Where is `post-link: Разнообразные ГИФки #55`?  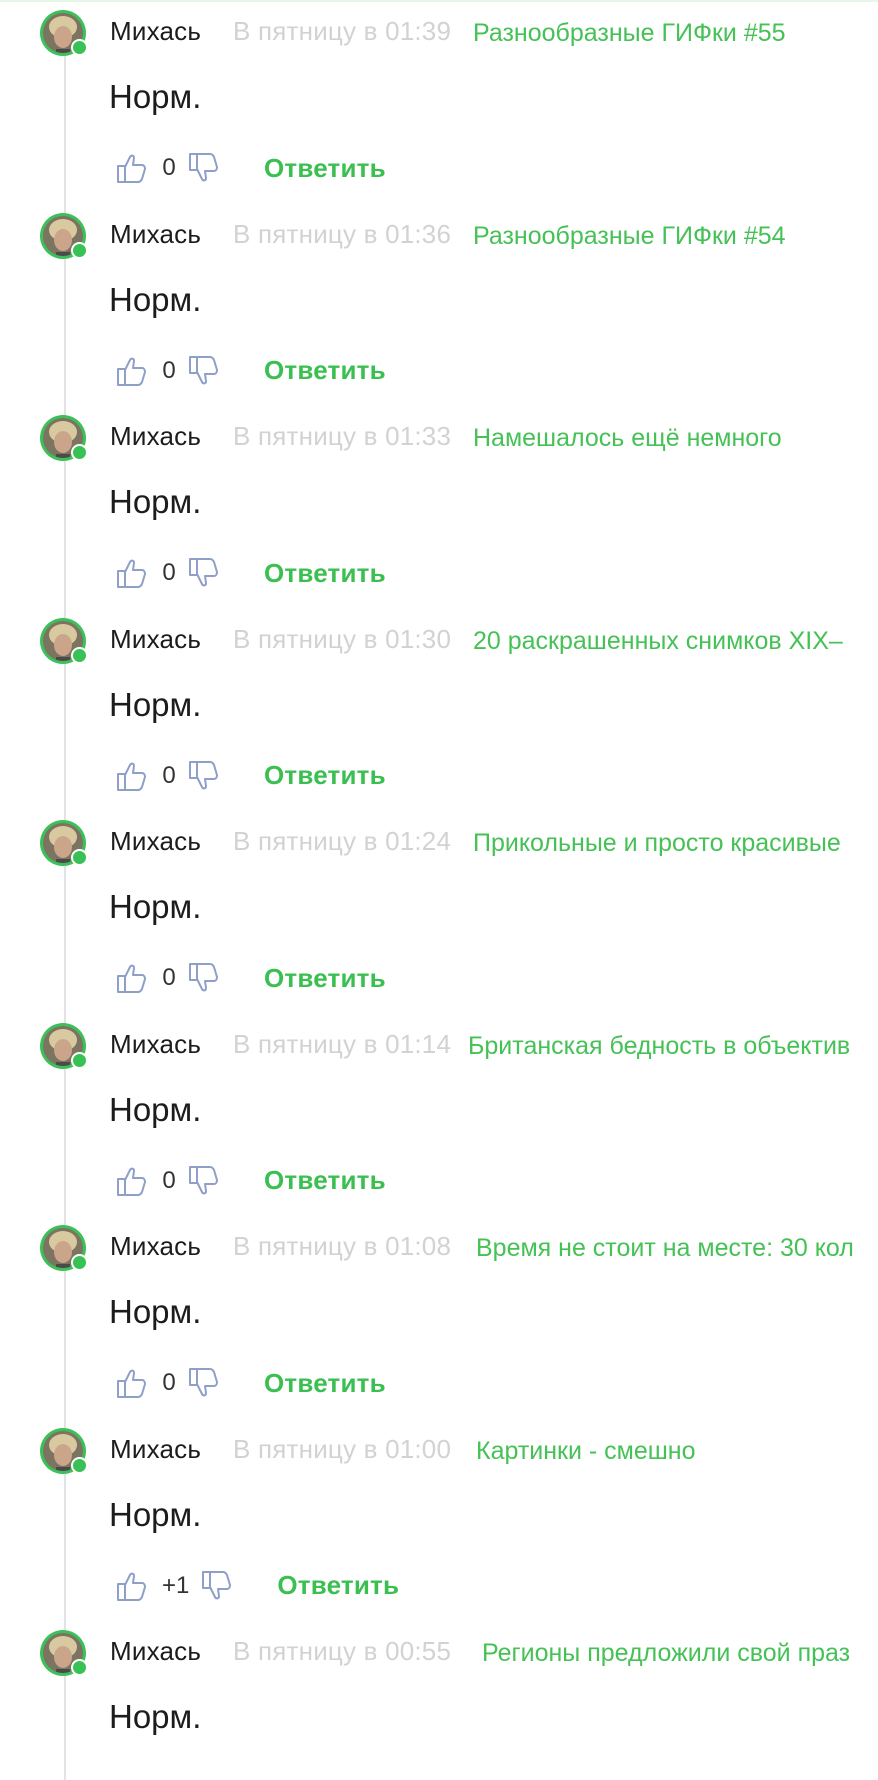
post-link: Разнообразные ГИФки #55 is located at coordinates (629, 33).